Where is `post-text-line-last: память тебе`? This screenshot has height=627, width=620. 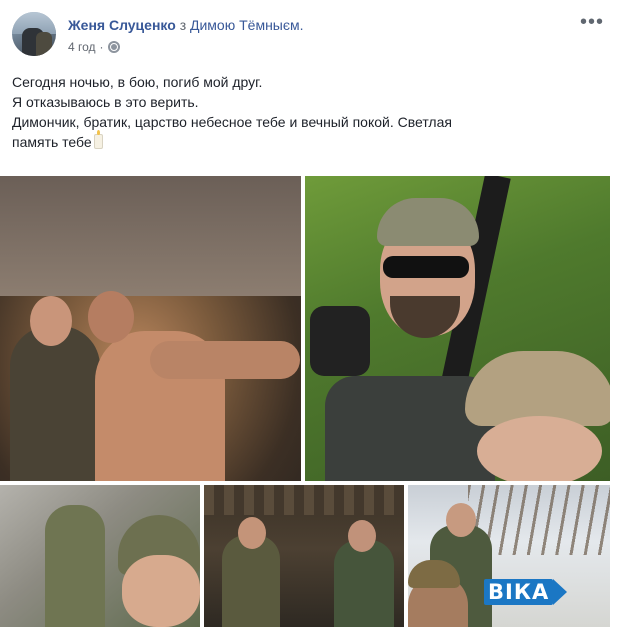 post-text-line-last: память тебе is located at coordinates (310, 141).